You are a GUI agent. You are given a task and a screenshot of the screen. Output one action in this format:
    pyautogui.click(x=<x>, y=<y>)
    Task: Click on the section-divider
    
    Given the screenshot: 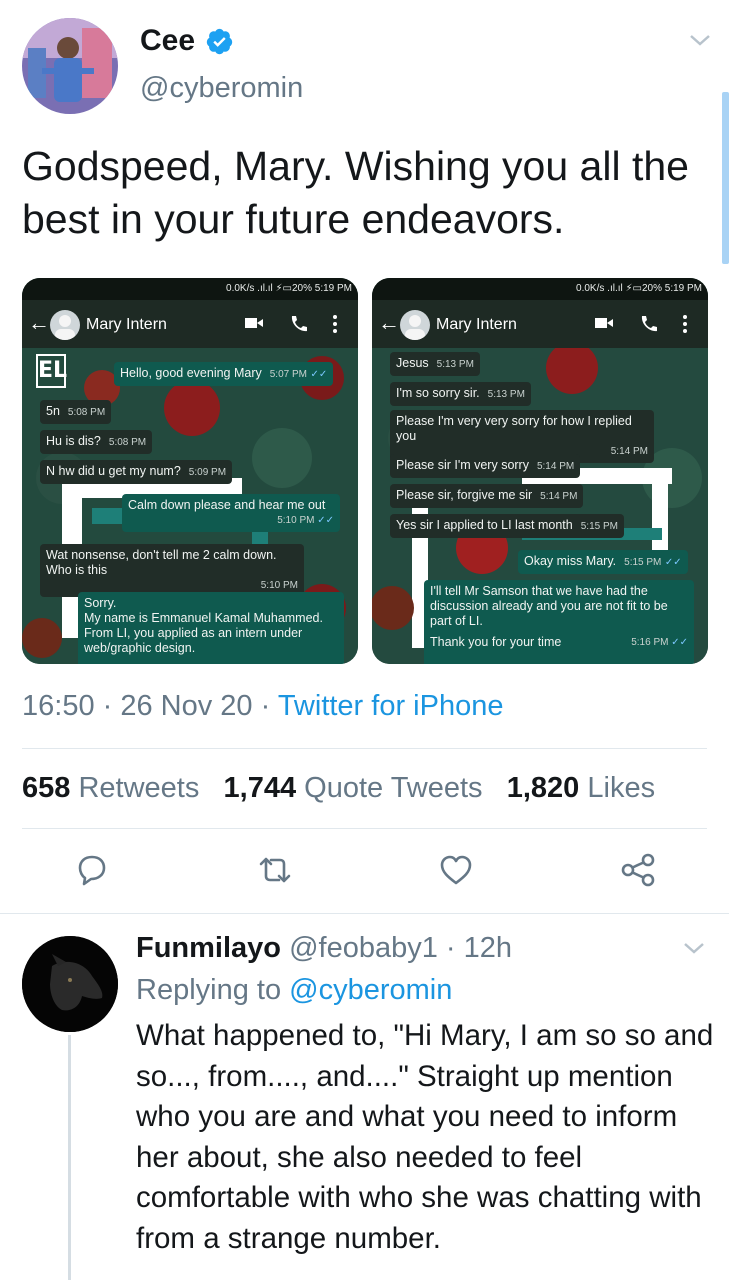 What is the action you would take?
    pyautogui.click(x=364, y=913)
    